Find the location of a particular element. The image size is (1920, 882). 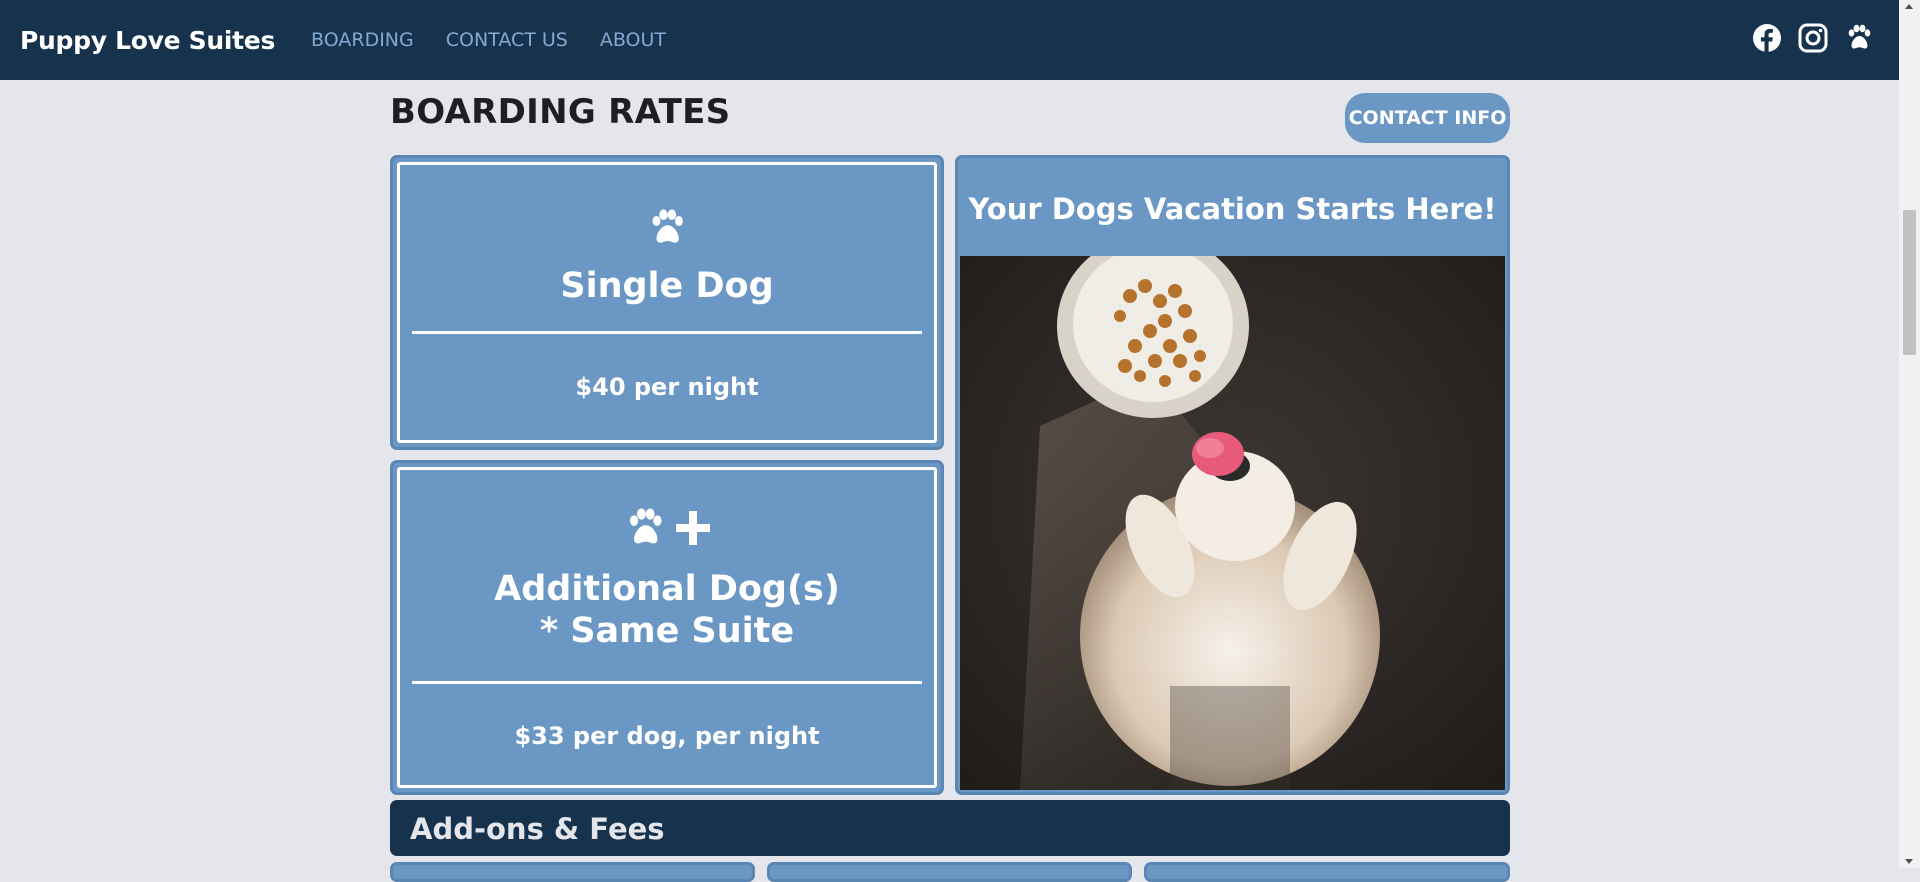

rate-card-price: $40 per night is located at coordinates (667, 387).